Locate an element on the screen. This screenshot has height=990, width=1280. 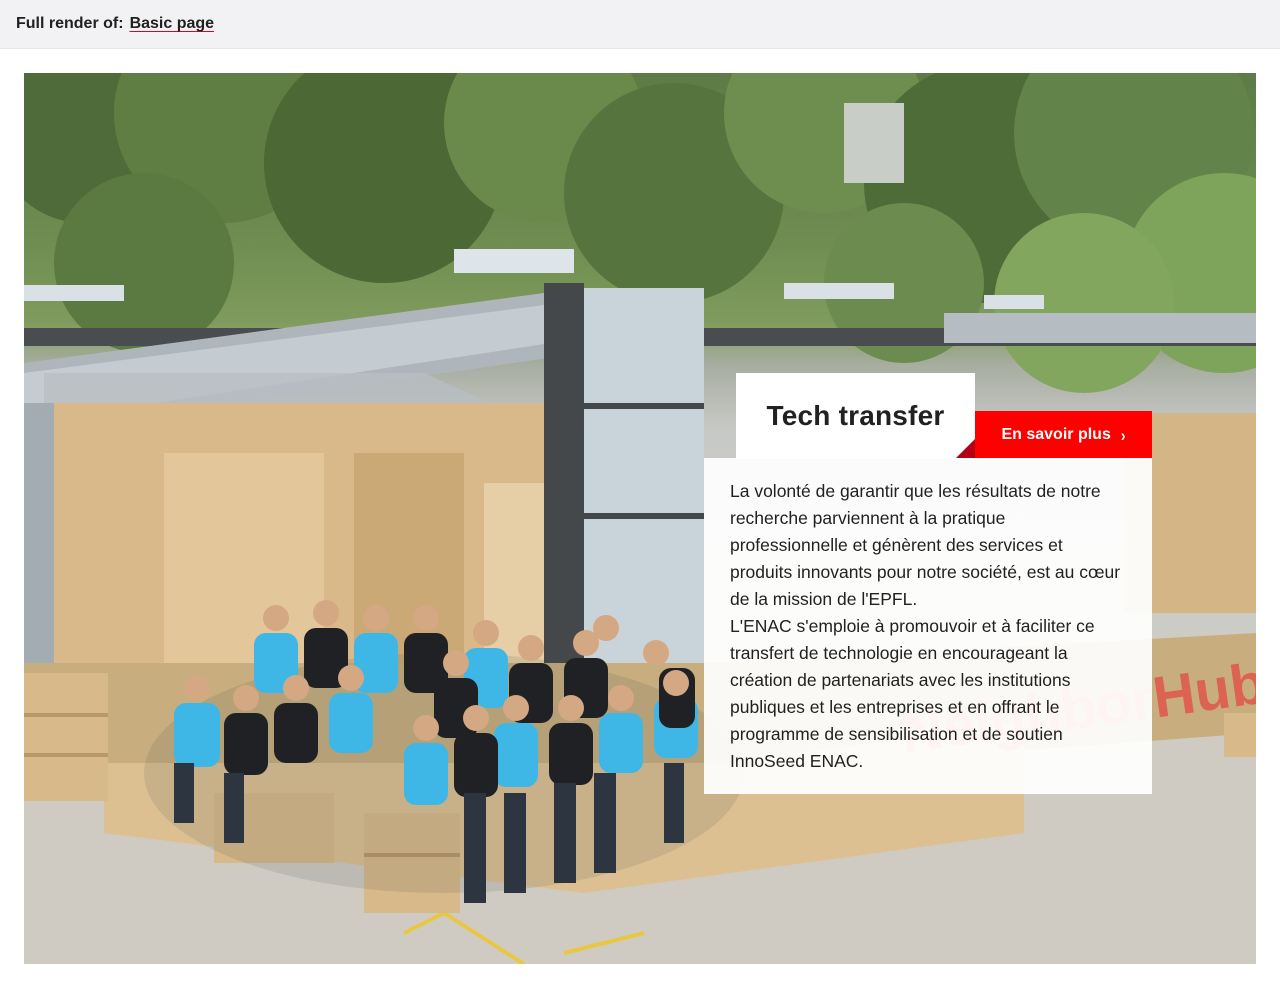
en-savoir-plus-button: En savoir plus › is located at coordinates (1063, 434).